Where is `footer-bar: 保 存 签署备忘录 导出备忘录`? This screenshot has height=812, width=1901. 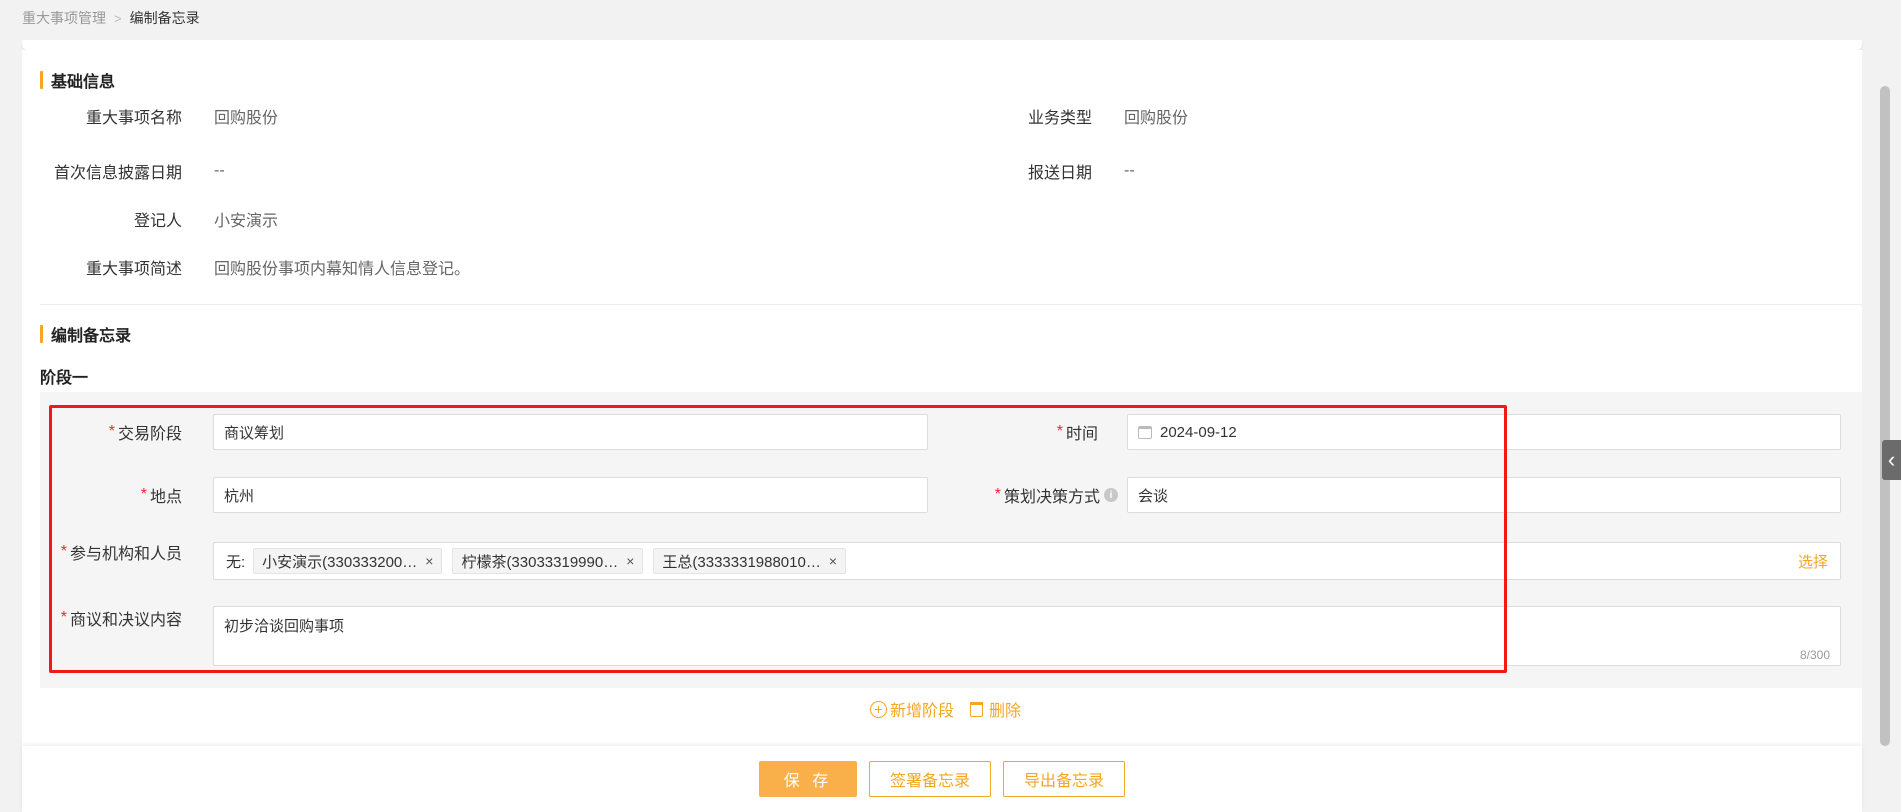
footer-bar: 保 存 签署备忘录 导出备忘录 is located at coordinates (942, 779).